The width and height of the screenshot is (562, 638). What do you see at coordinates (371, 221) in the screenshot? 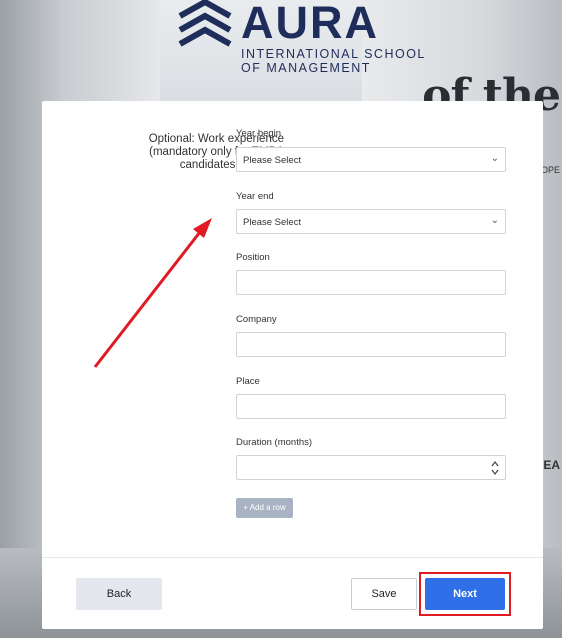
I see `year-end-select: Please Select ⌄` at bounding box center [371, 221].